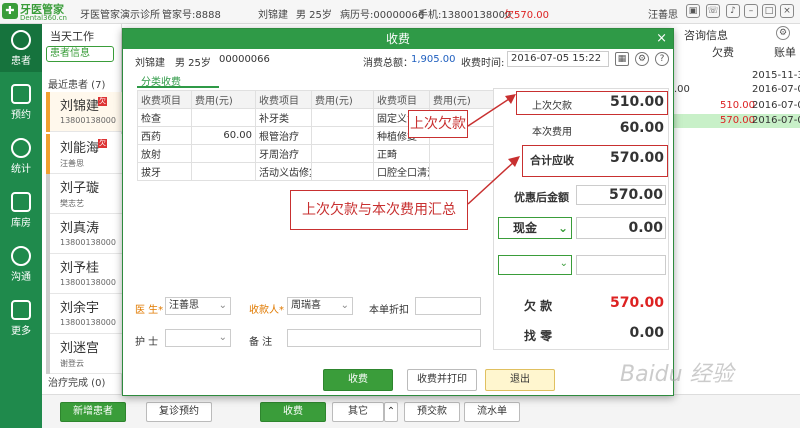 The image size is (800, 428). I want to click on item-name: 口腔全口清洁, so click(401, 171).